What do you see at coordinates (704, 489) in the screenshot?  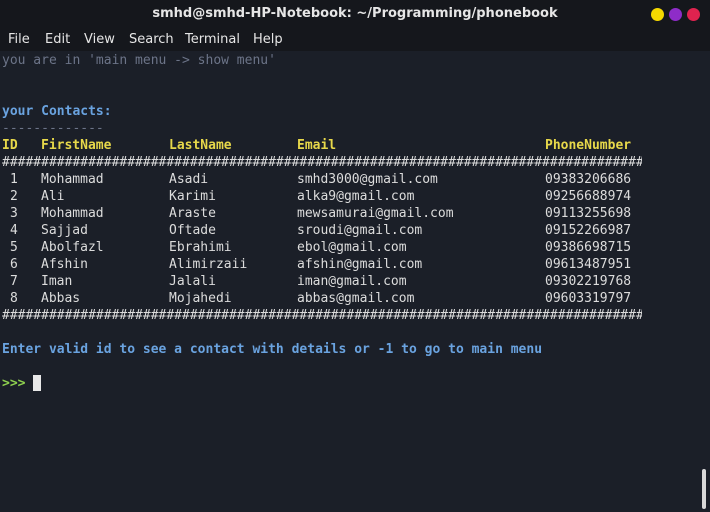 I see `scrollbar` at bounding box center [704, 489].